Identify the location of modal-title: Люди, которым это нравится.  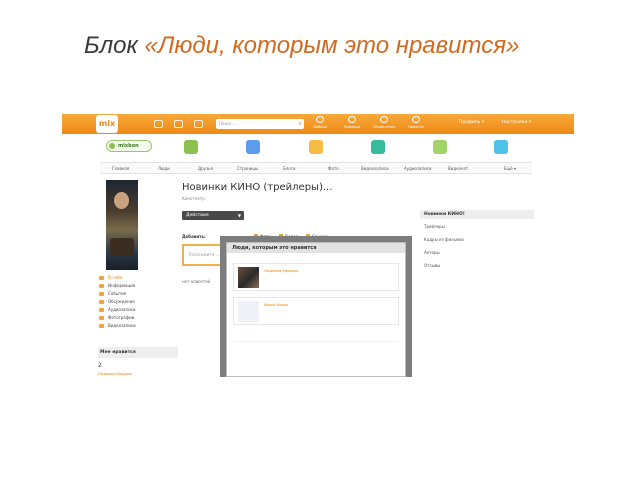
(316, 248).